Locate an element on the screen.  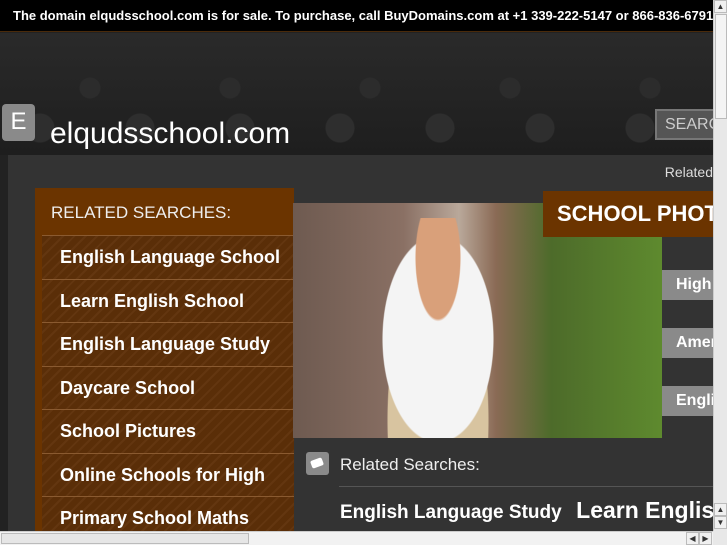
sidebar-item: Primary School Maths is located at coordinates (168, 513).